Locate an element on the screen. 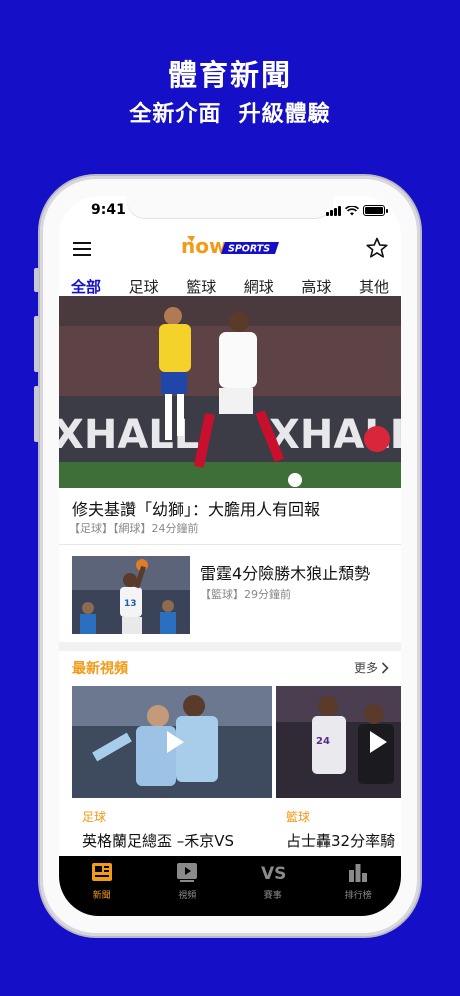  hero-article-tags: 【足球】【網球】24分鐘前 is located at coordinates (134, 528).